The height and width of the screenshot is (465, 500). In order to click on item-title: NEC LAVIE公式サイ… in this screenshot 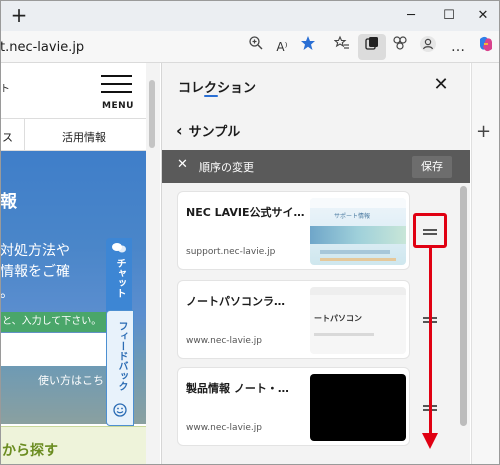, I will do `click(245, 212)`.